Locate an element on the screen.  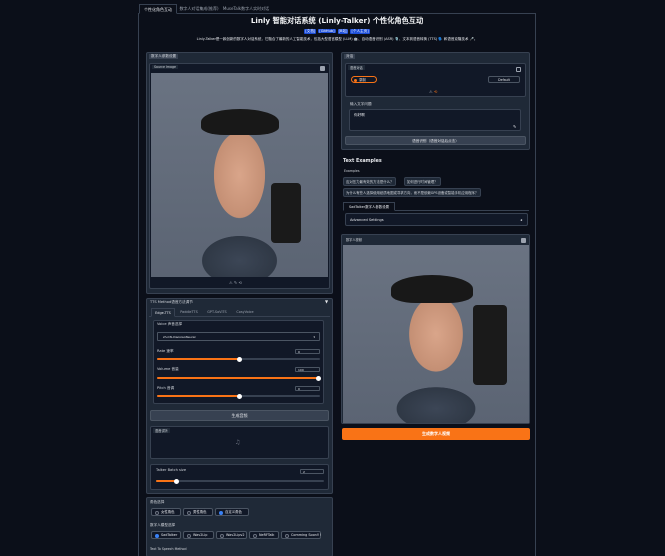
homepage-link: [个人主页] is located at coordinates (360, 31).